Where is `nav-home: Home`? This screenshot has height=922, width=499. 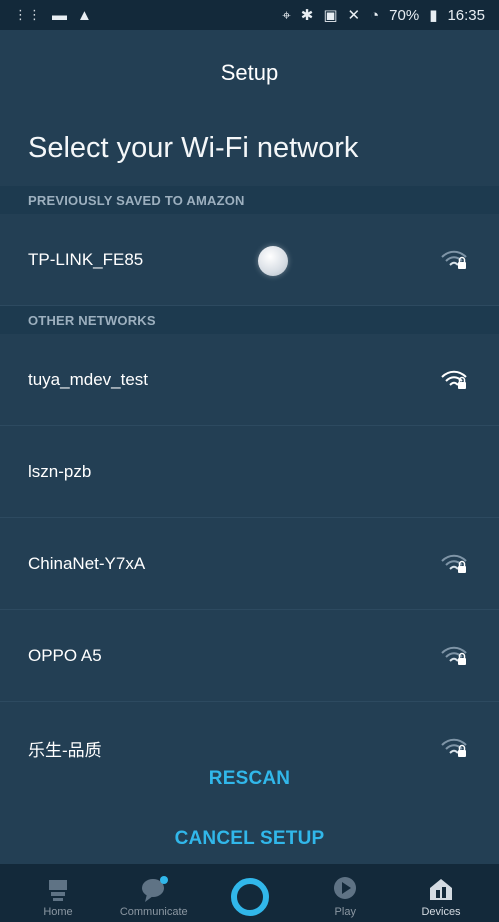 nav-home: Home is located at coordinates (58, 891).